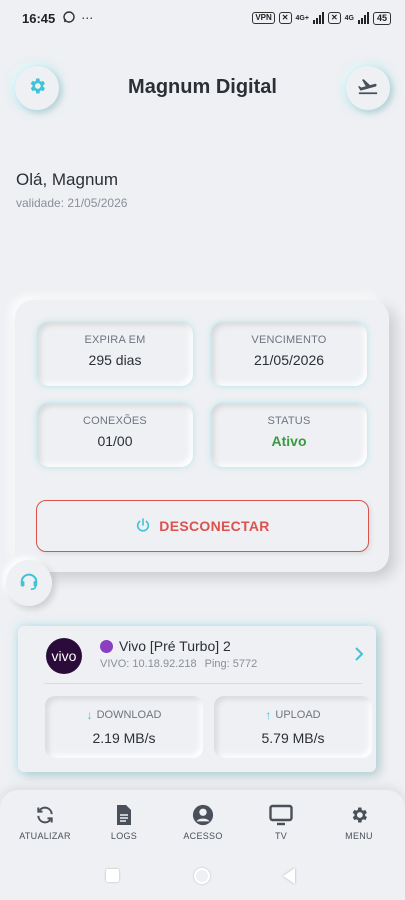 Image resolution: width=405 pixels, height=900 pixels. I want to click on due-date-box: VENCIMENTO 21/05/2026, so click(289, 354).